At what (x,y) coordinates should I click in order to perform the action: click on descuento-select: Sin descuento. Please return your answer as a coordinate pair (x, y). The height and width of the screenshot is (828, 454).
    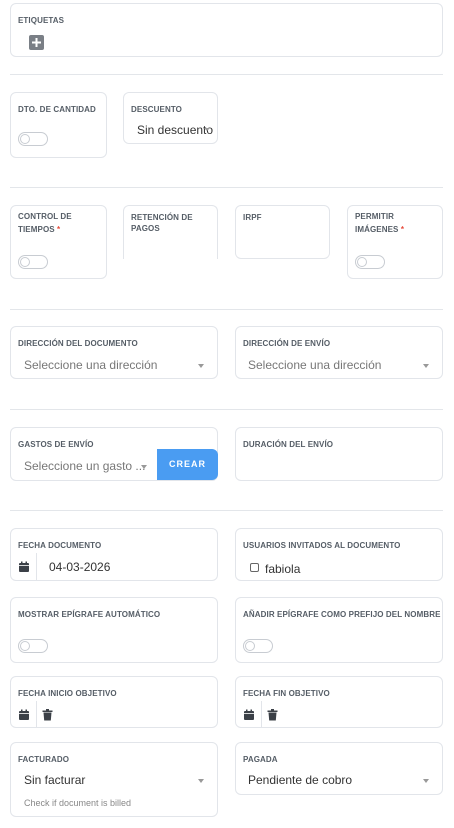
    Looking at the image, I should click on (175, 130).